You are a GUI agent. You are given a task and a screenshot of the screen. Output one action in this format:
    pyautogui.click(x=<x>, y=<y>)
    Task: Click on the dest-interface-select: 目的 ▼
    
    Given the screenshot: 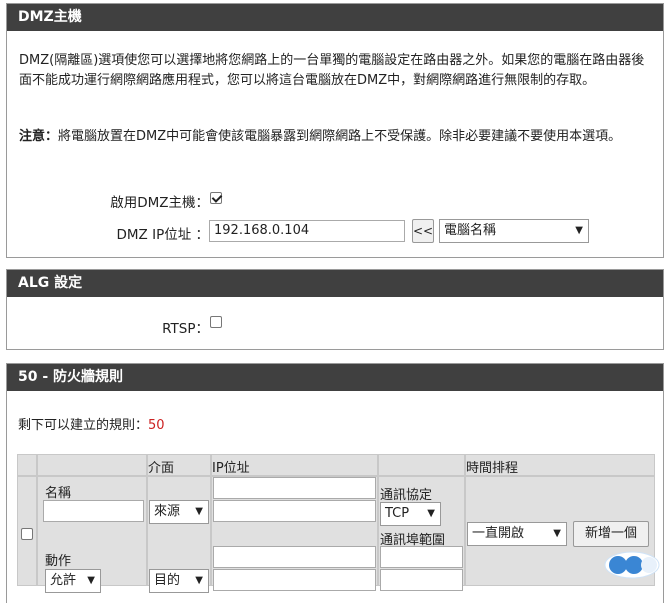 What is the action you would take?
    pyautogui.click(x=179, y=581)
    